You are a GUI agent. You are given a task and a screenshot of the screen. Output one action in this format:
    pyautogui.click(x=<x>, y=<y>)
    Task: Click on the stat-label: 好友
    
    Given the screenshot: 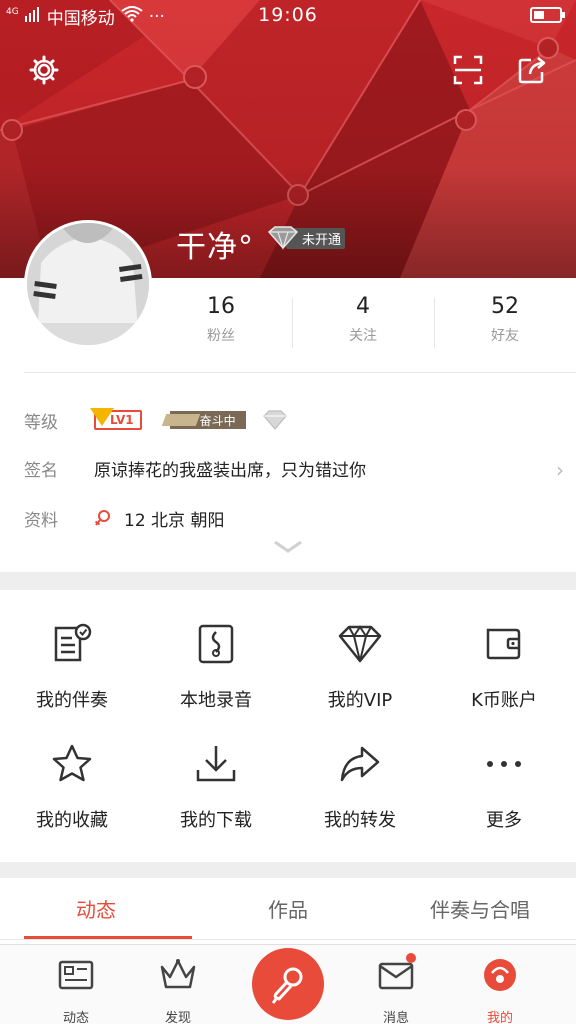 What is the action you would take?
    pyautogui.click(x=505, y=336)
    